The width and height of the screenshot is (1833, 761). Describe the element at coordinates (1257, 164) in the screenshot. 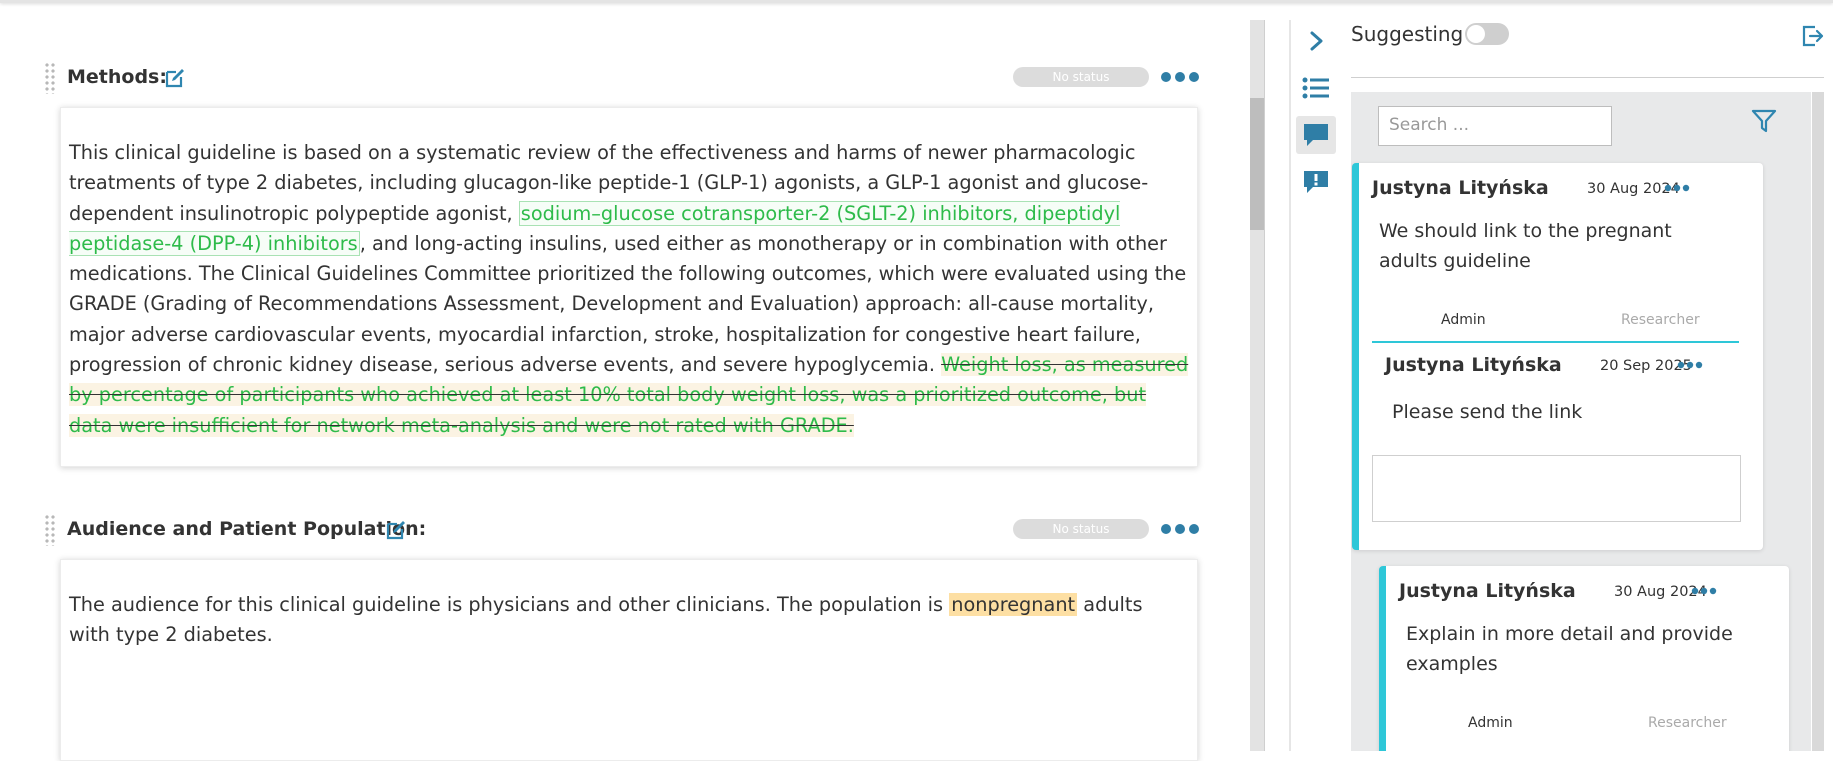

I see `editor-scrollbar-thumb` at that location.